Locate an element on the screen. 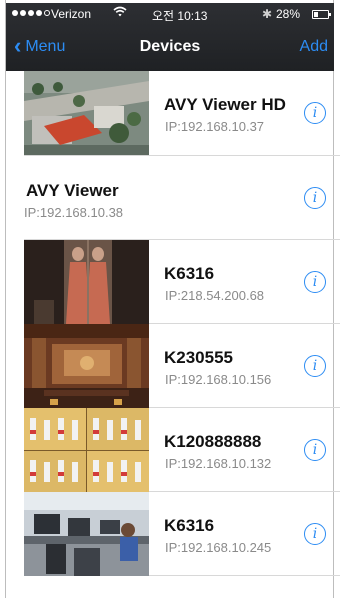  device-thumbnail-ornate-hall-interior is located at coordinates (86, 366).